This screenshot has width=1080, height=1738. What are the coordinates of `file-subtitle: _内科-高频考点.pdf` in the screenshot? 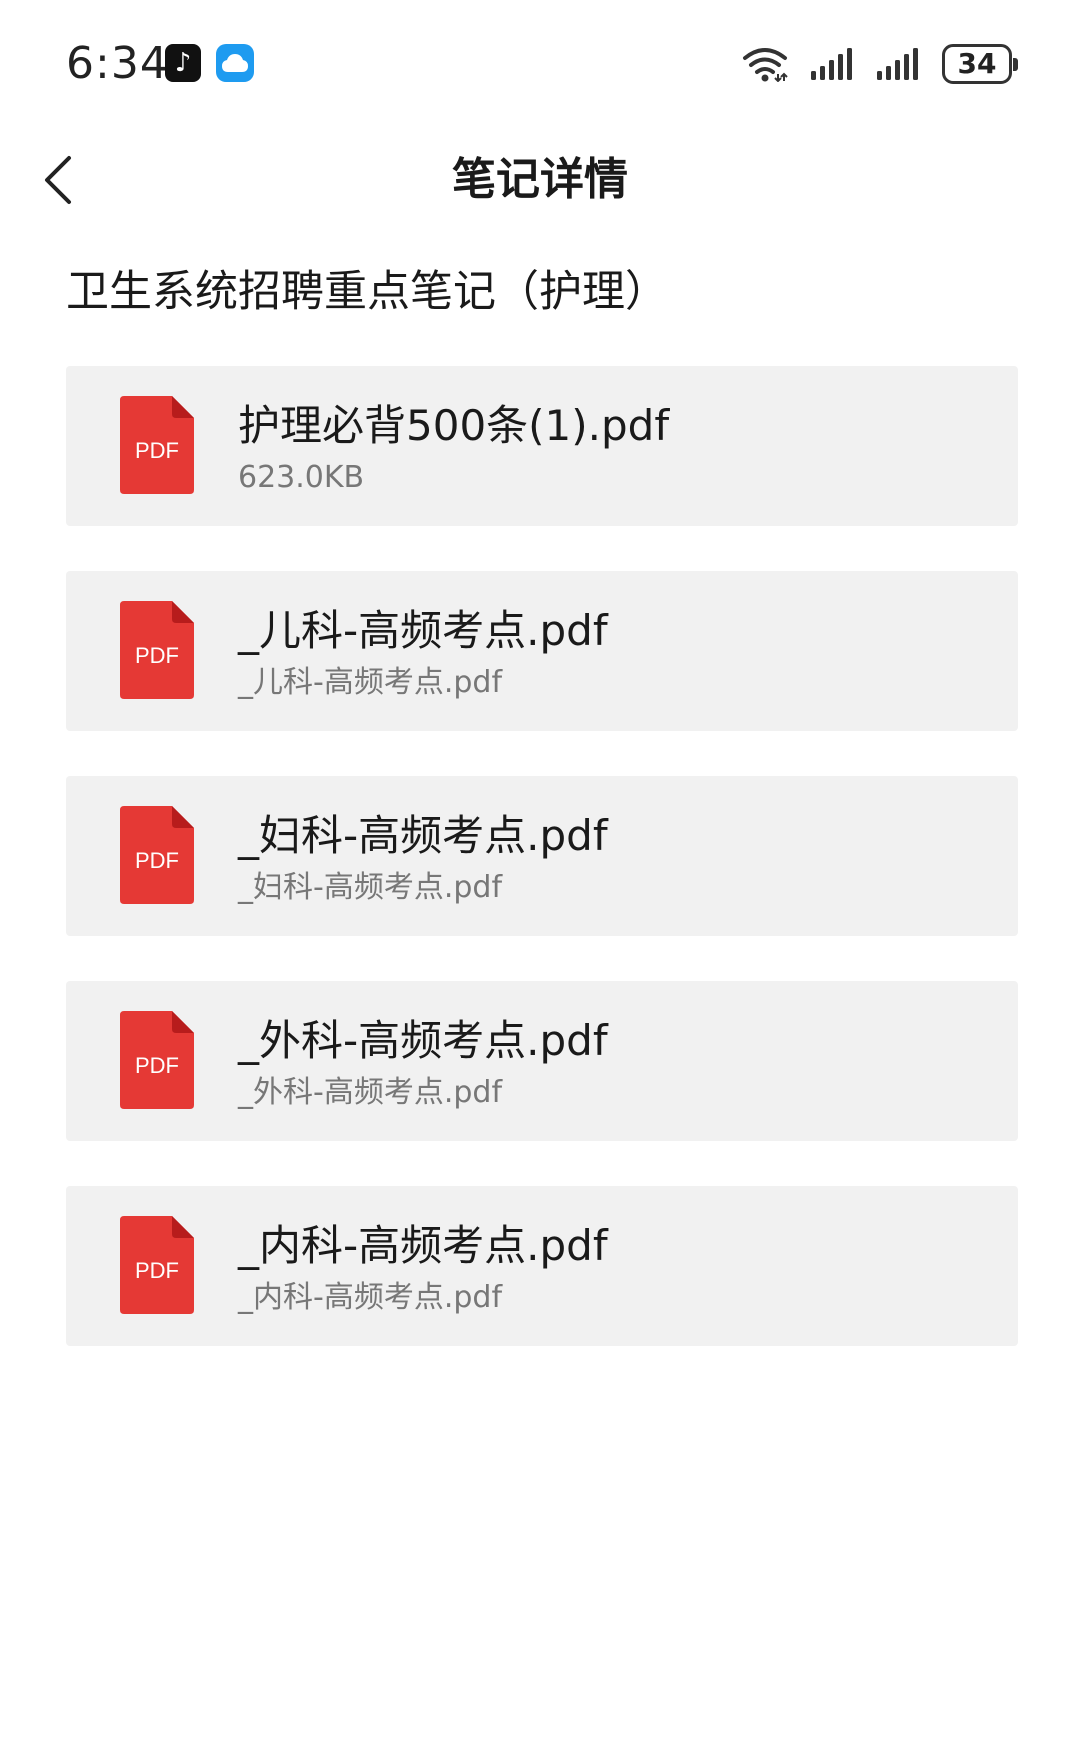 It's located at (370, 1297).